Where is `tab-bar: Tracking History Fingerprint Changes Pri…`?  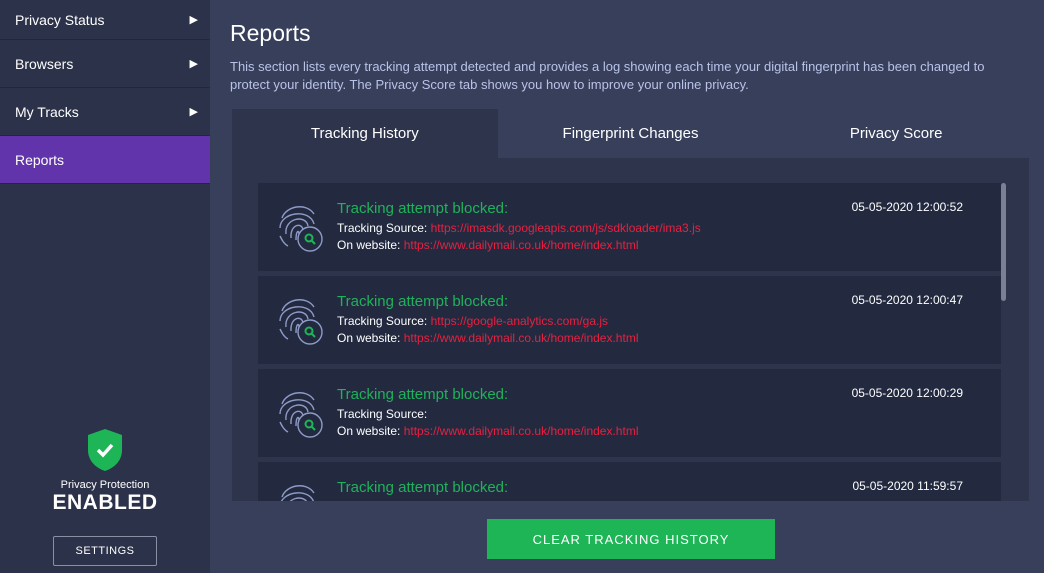 tab-bar: Tracking History Fingerprint Changes Pri… is located at coordinates (630, 133).